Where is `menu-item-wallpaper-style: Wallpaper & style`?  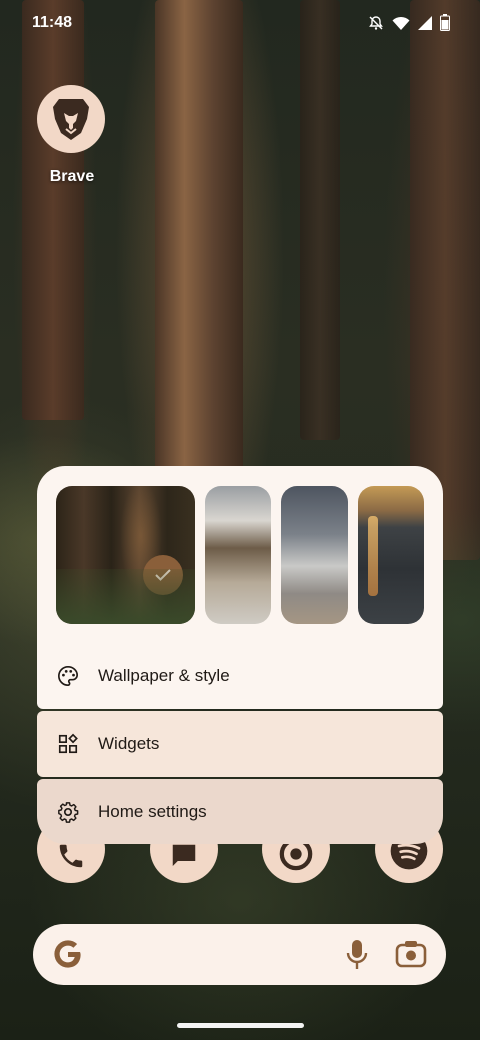 menu-item-wallpaper-style: Wallpaper & style is located at coordinates (240, 676).